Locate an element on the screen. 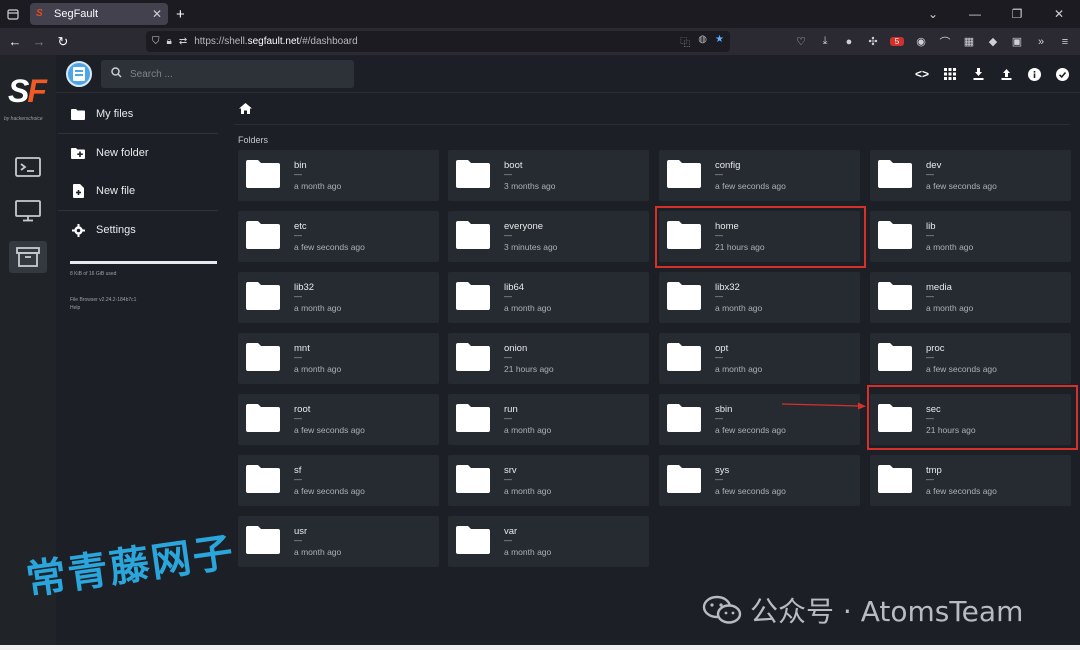 The width and height of the screenshot is (1080, 650). restore-icon: ❐ is located at coordinates (1017, 14).